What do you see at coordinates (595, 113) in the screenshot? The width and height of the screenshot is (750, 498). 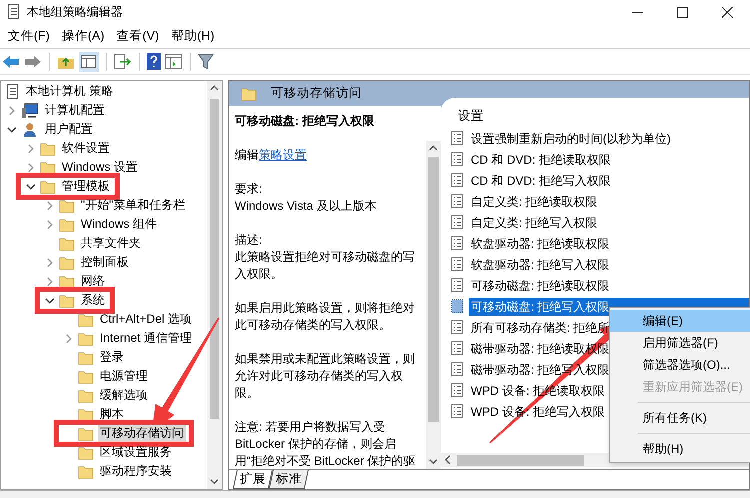 I see `column-header: 设置` at bounding box center [595, 113].